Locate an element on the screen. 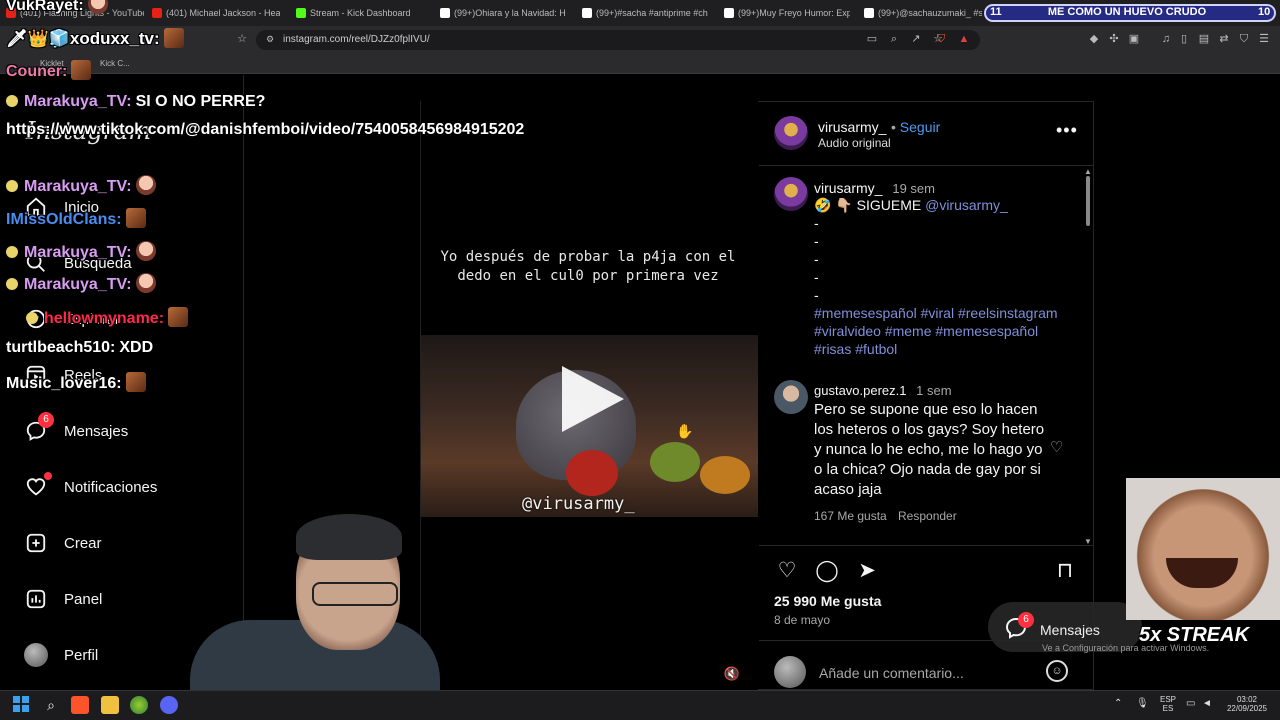 The width and height of the screenshot is (1280, 720). follow-button: • Seguir is located at coordinates (915, 127).